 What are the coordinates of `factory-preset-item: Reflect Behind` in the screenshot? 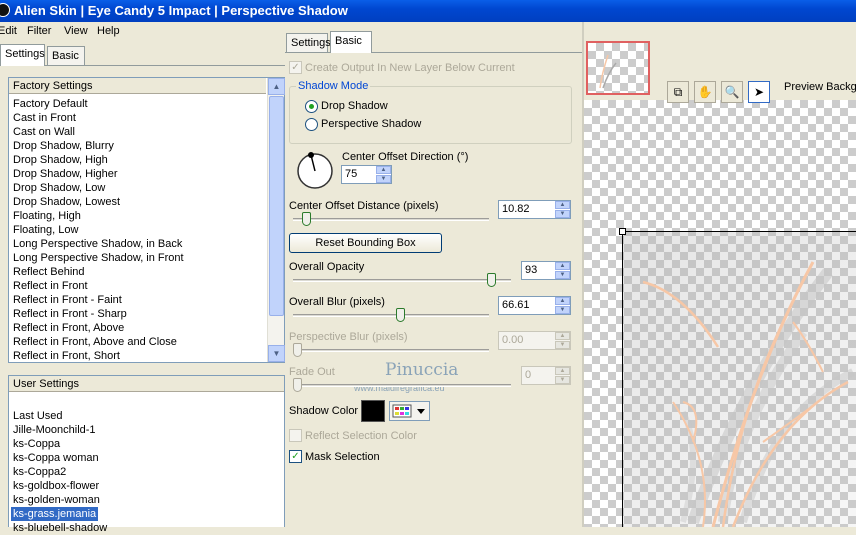 It's located at (49, 272).